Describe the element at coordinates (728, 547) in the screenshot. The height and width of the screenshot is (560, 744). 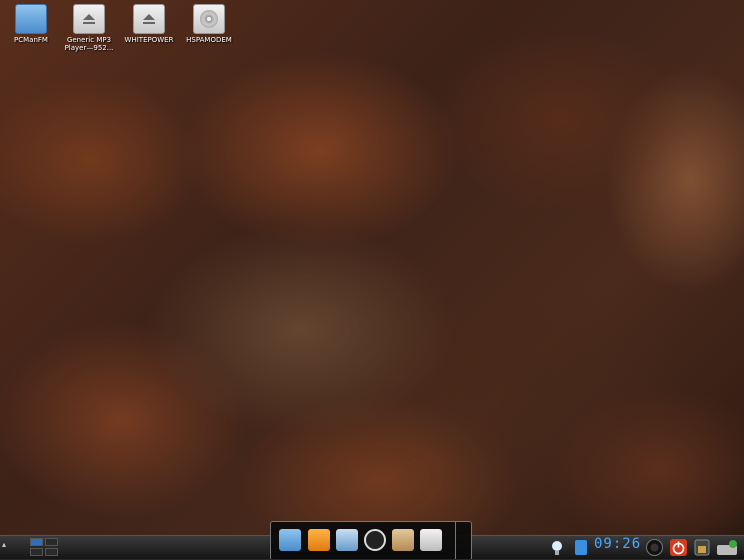
I see `network-icon` at that location.